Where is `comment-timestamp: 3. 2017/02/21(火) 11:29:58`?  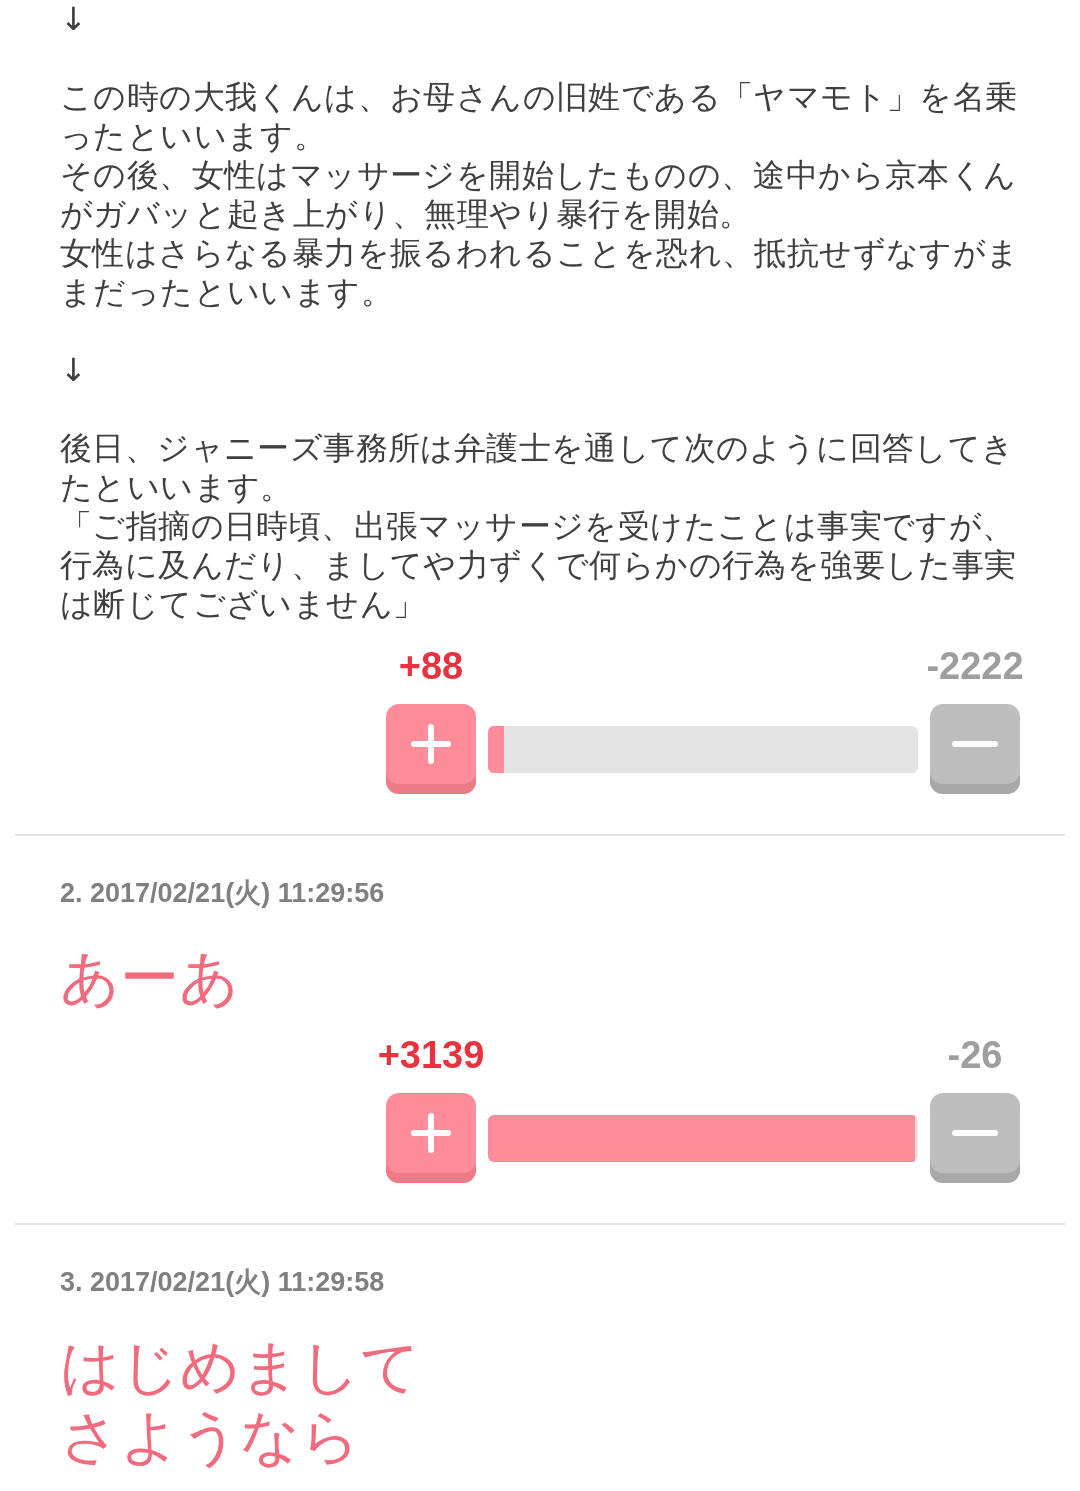
comment-timestamp: 3. 2017/02/21(火) 11:29:58 is located at coordinates (222, 1282).